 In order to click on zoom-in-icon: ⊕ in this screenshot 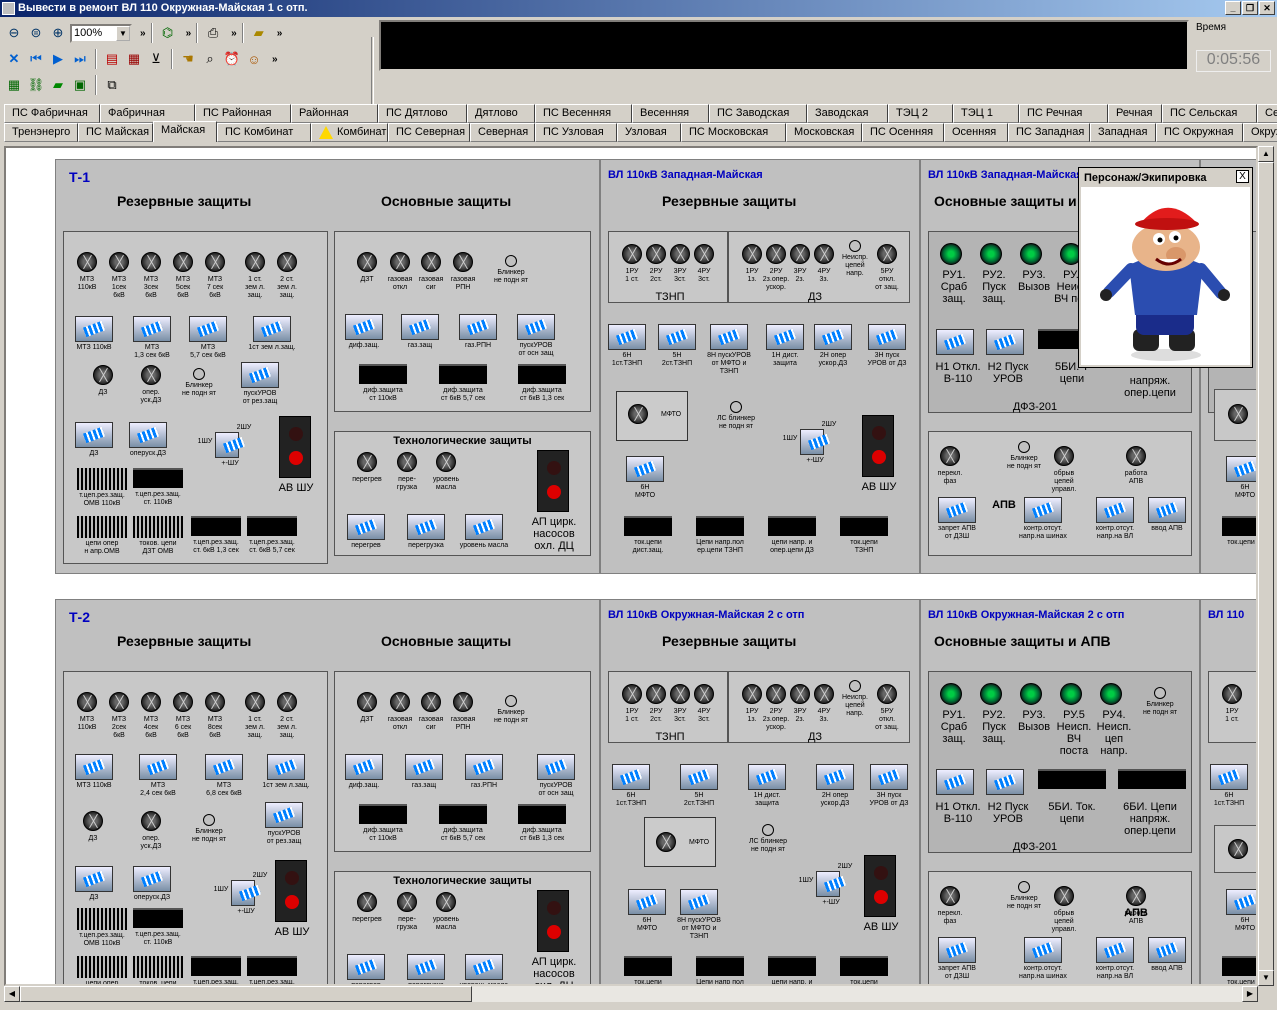, I will do `click(58, 33)`.